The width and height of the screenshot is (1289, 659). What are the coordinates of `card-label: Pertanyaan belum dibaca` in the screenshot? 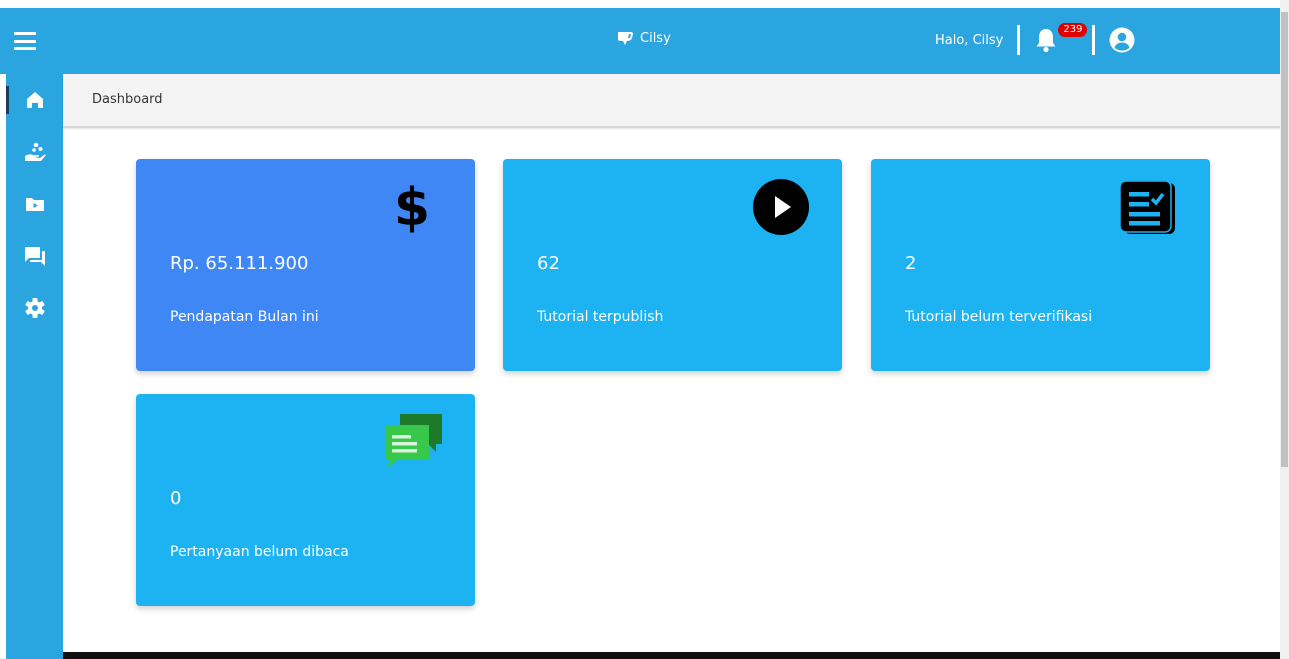 It's located at (259, 552).